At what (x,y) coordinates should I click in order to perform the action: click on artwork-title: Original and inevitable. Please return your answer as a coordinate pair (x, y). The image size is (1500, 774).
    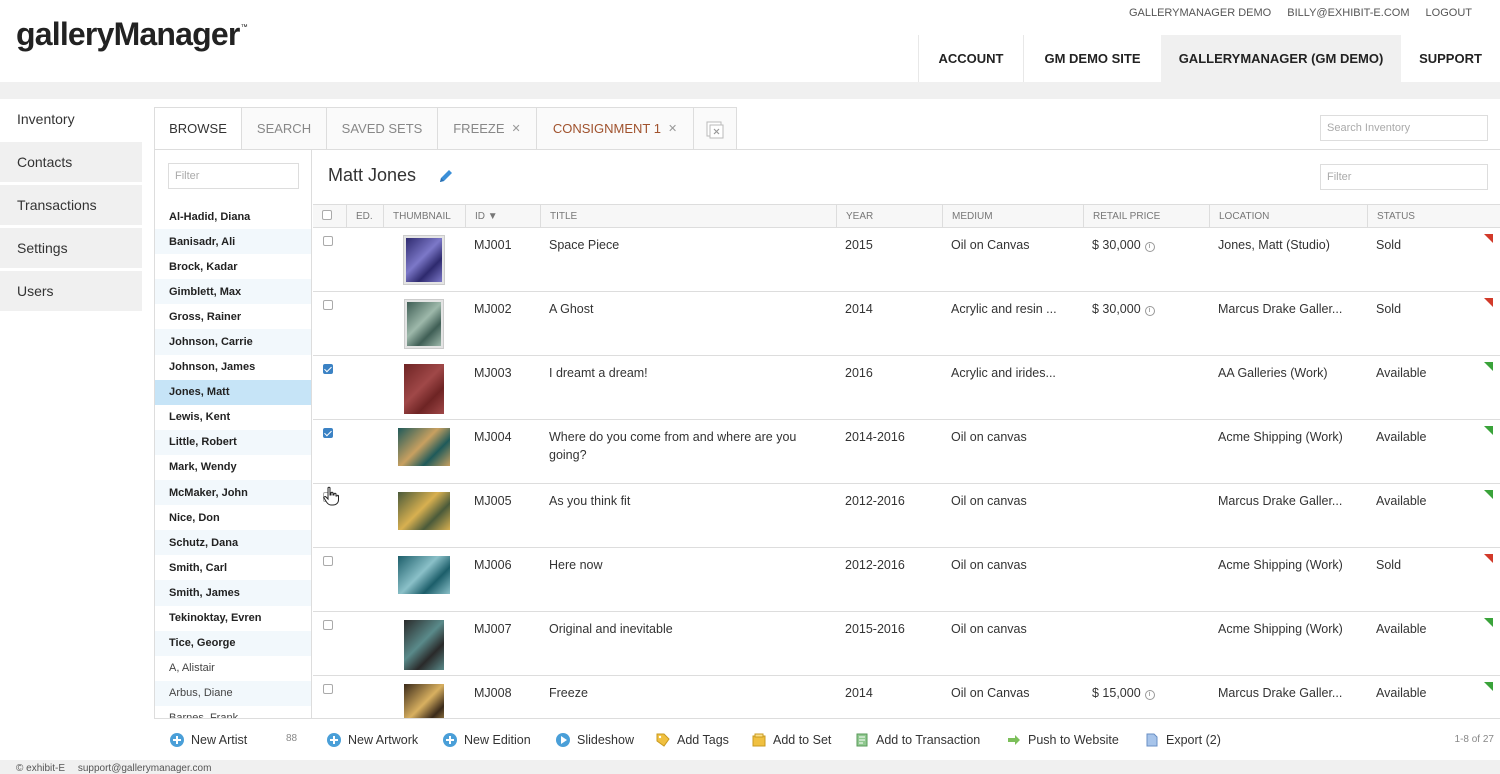
    Looking at the image, I should click on (684, 629).